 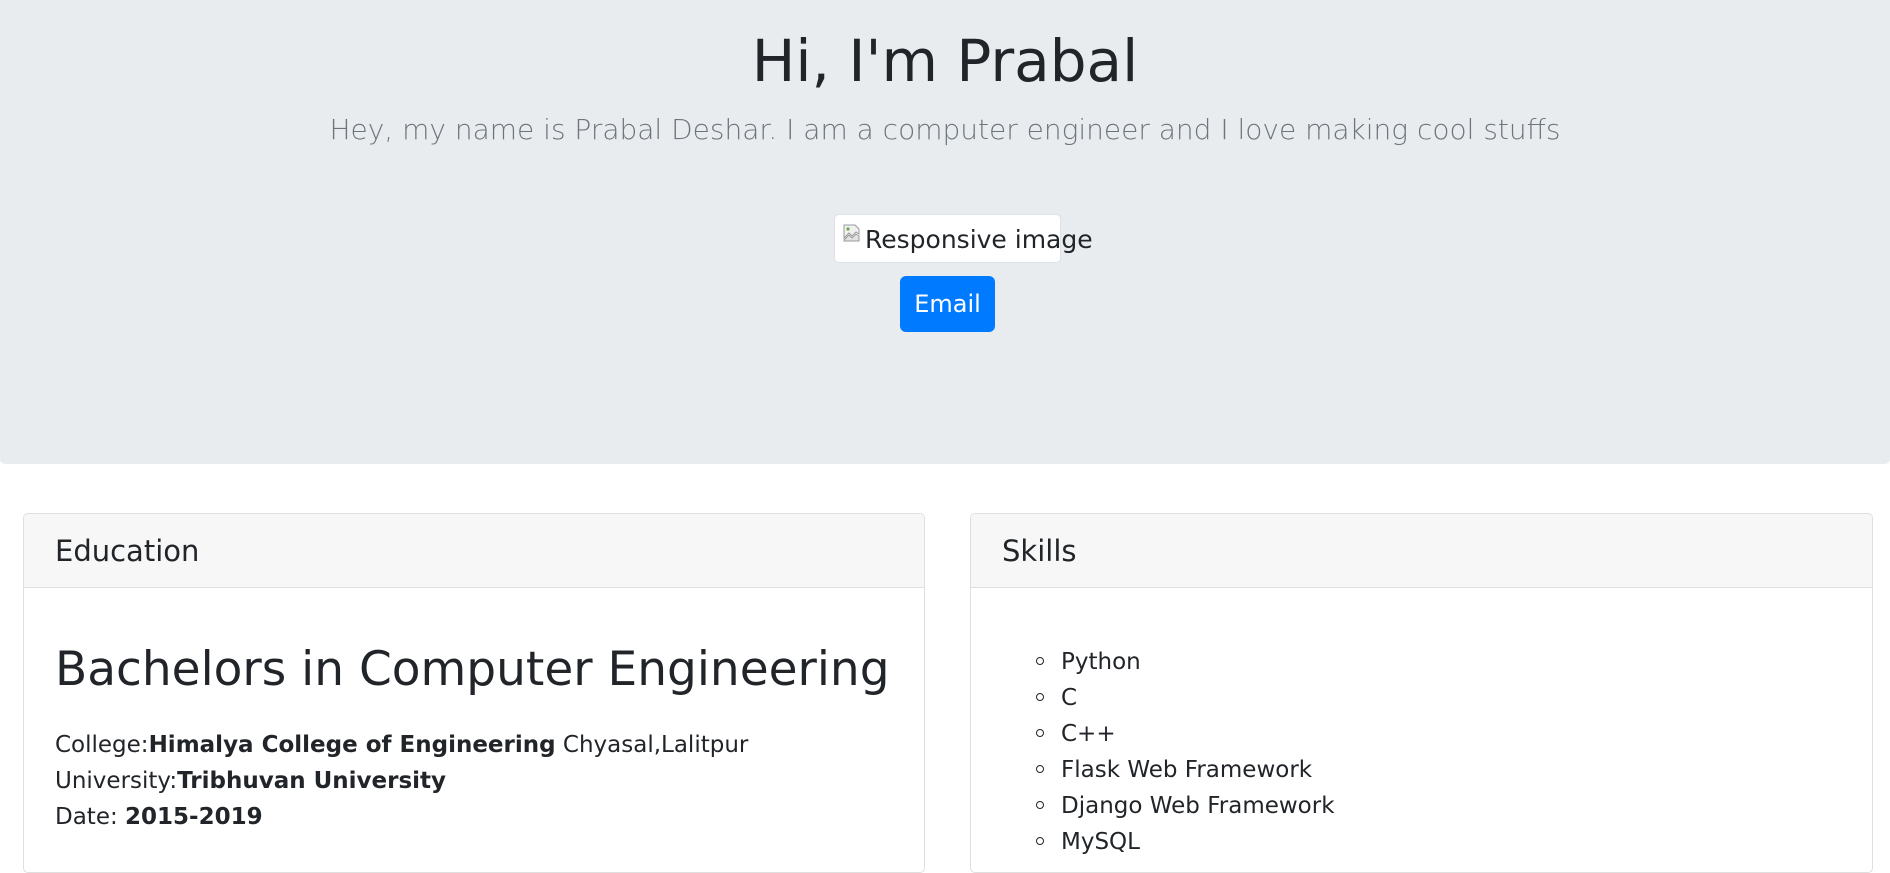 I want to click on date-line: Date: 2015-2019, so click(x=159, y=817).